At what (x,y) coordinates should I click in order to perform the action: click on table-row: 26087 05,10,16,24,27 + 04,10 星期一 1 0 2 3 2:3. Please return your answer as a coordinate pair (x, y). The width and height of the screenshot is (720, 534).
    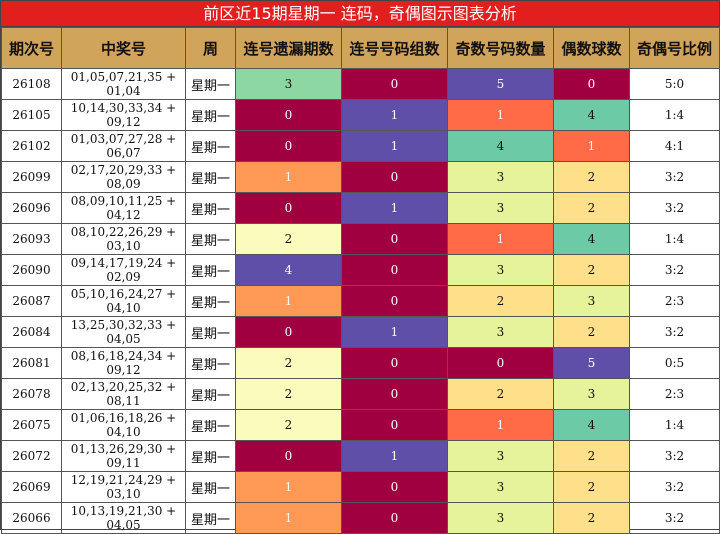
    Looking at the image, I should click on (360, 301).